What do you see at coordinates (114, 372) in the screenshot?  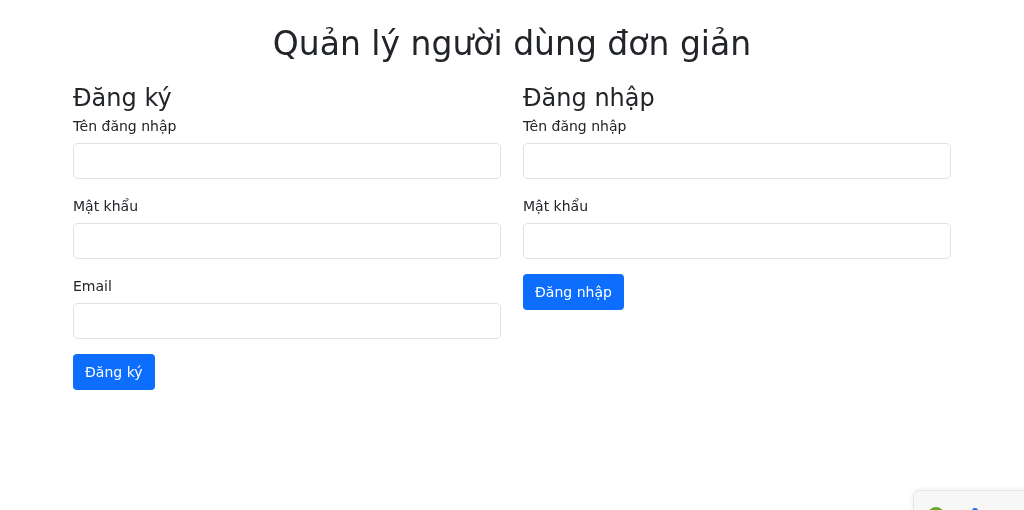 I see `submit-button: Đăng ký` at bounding box center [114, 372].